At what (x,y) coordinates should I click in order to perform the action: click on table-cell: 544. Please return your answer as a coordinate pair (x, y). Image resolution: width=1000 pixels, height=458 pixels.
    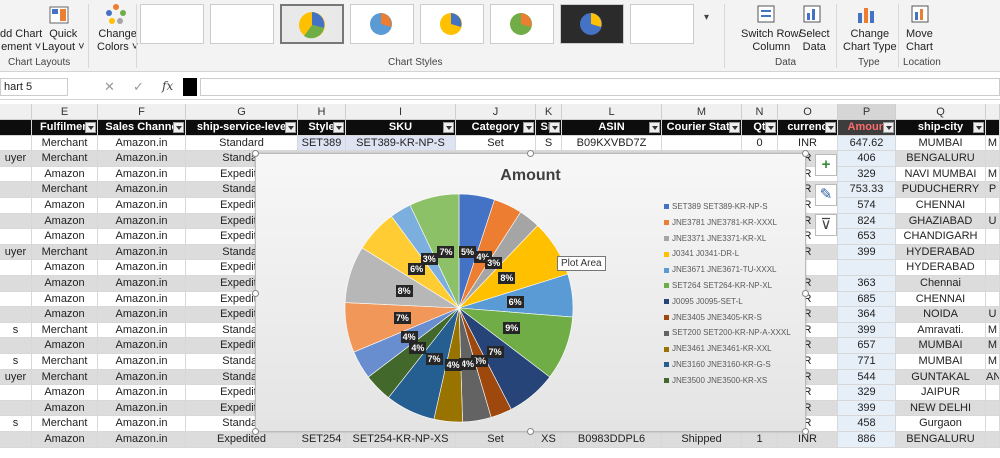
    Looking at the image, I should click on (867, 377).